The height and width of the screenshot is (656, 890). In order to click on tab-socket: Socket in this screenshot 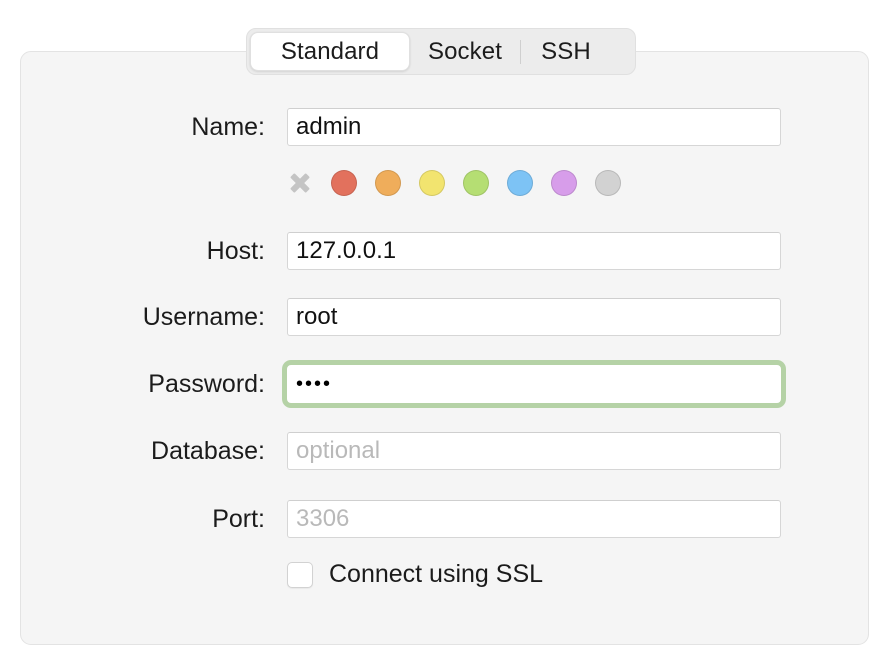, I will do `click(465, 51)`.